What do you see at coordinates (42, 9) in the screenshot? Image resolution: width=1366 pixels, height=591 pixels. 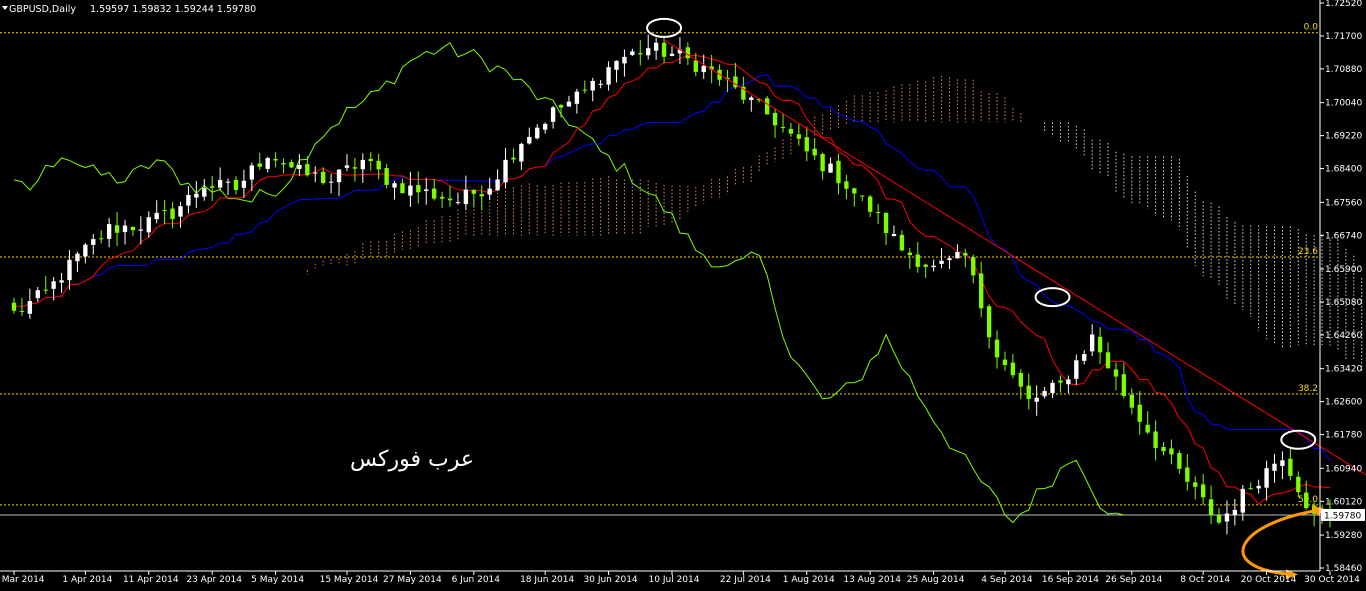 I see `symbol-label: GBPUSD,Daily` at bounding box center [42, 9].